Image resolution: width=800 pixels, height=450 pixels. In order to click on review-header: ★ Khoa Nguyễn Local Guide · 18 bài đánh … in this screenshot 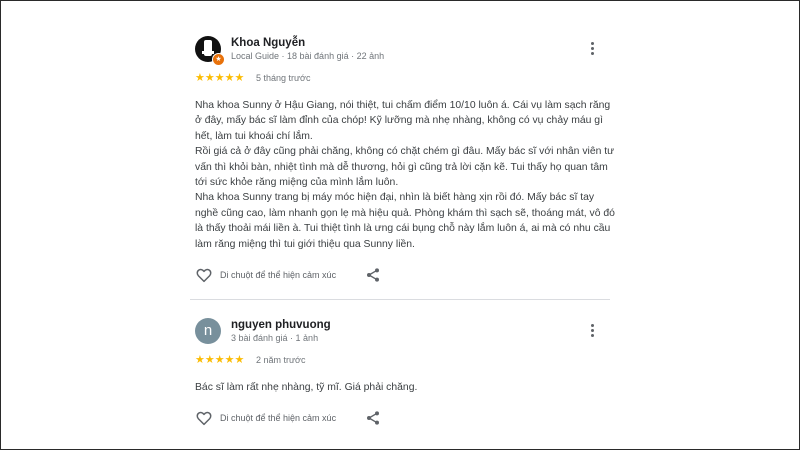, I will do `click(405, 51)`.